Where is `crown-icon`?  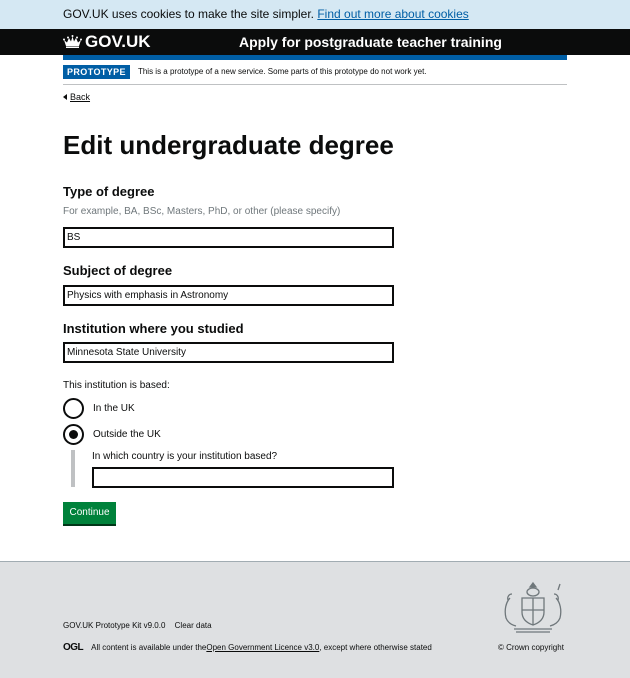
crown-icon is located at coordinates (72, 41).